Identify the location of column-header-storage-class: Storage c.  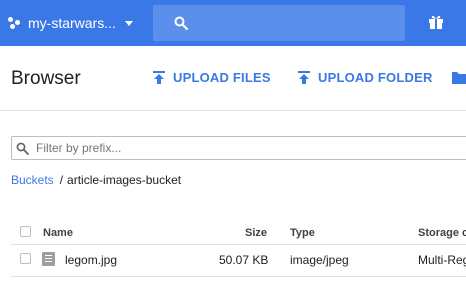
(442, 233).